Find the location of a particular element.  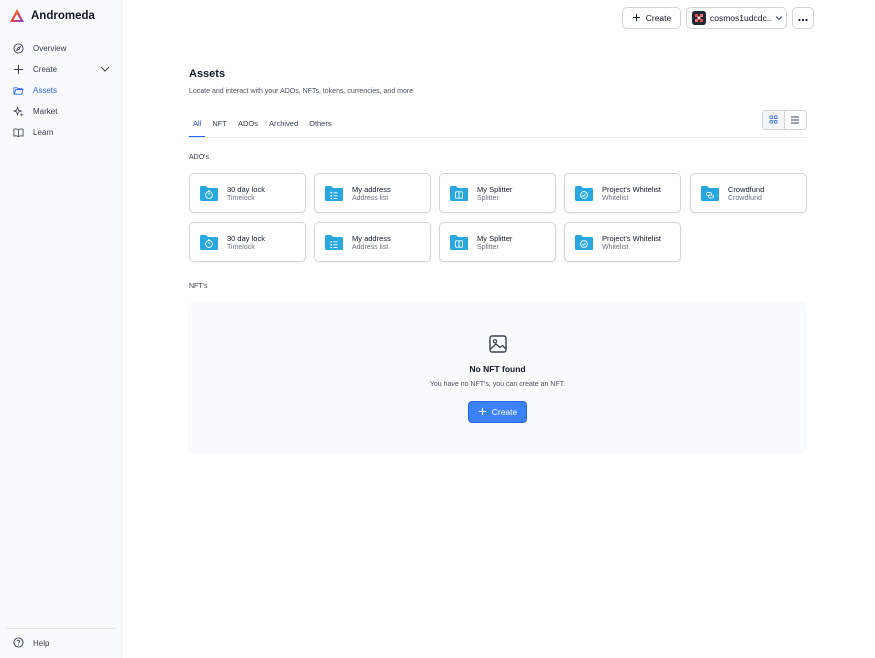

wallet-address: cosmos1udcdc.. is located at coordinates (741, 18).